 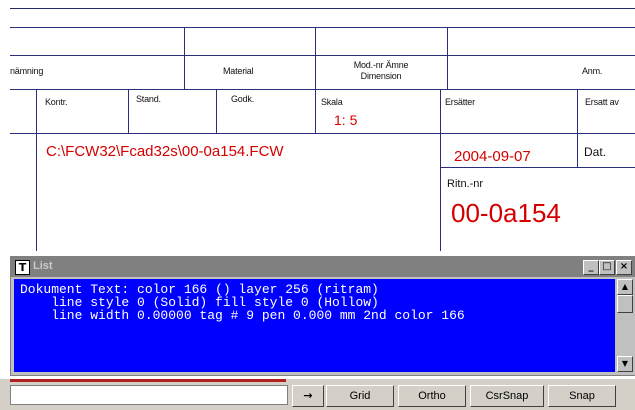 I want to click on text-tool-icon: T, so click(x=22, y=267).